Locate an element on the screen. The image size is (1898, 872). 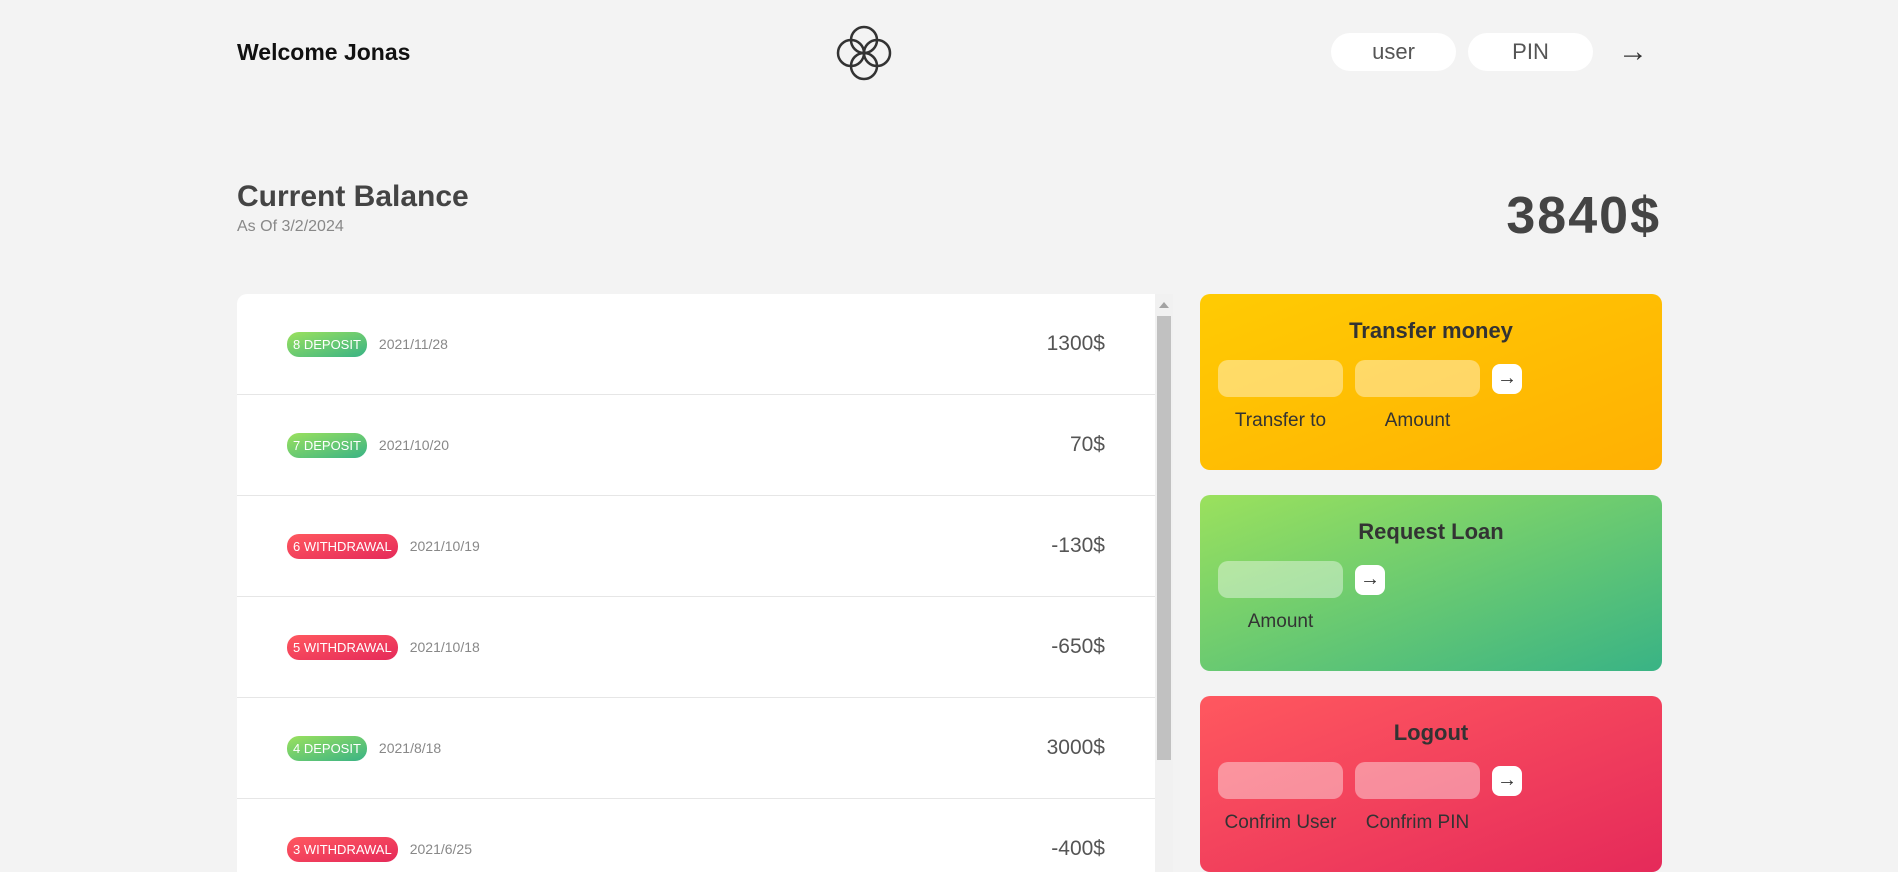
confirm-pin-label: Confrim PIN is located at coordinates (1417, 822).